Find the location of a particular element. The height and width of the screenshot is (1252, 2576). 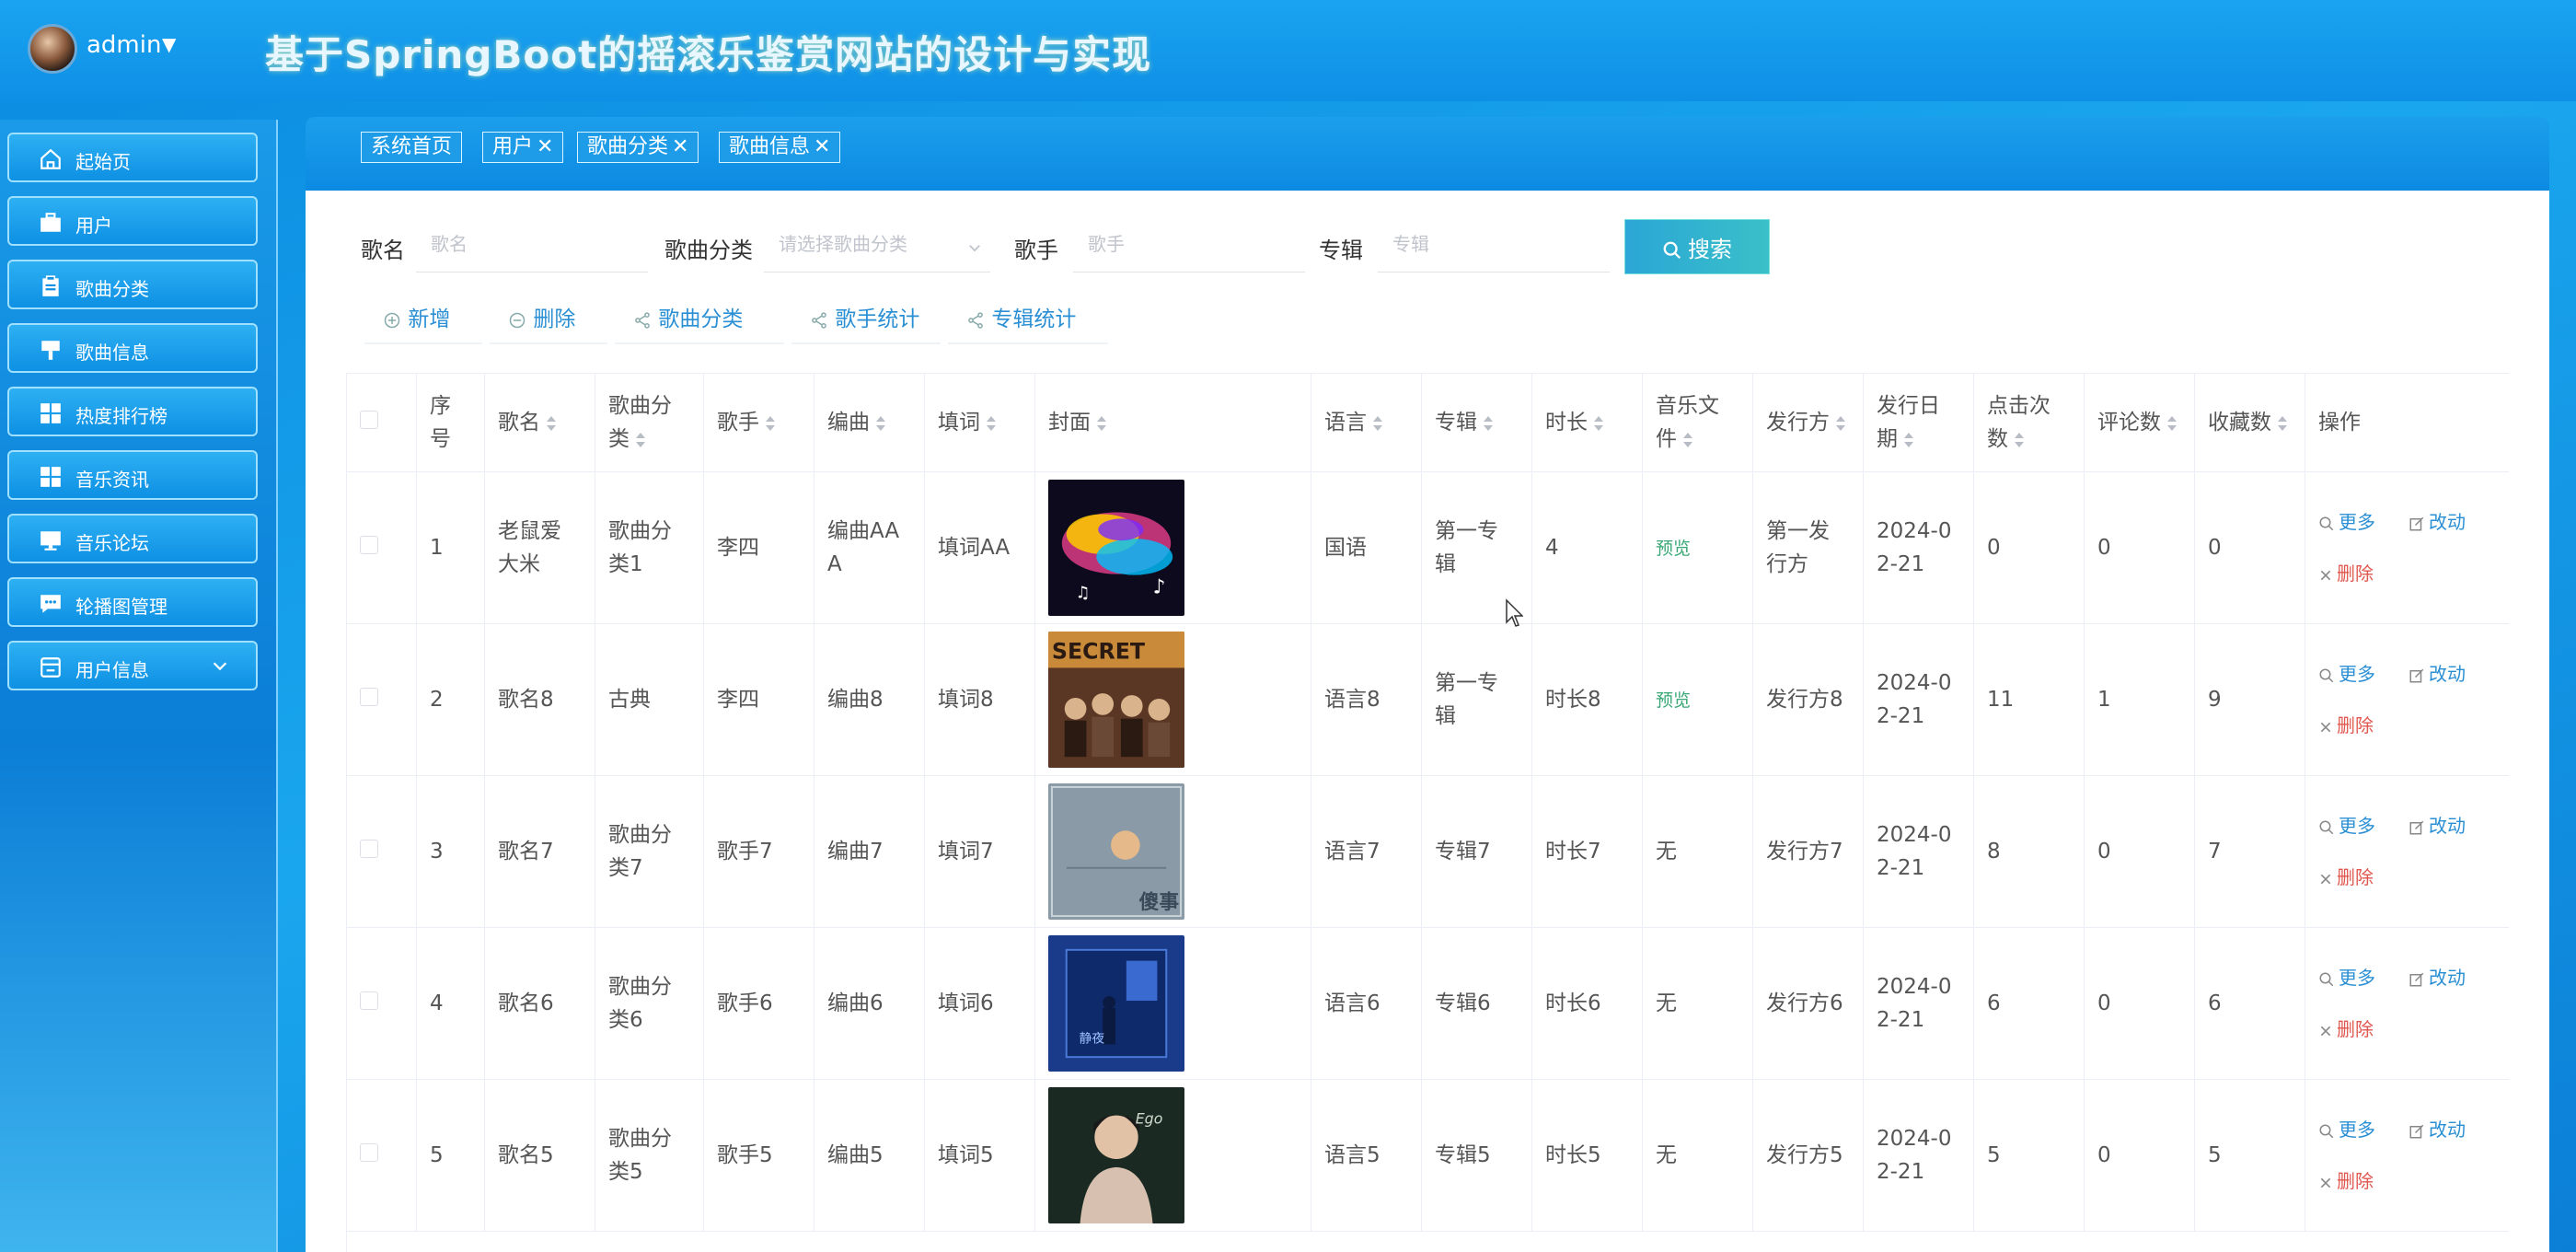

delete-button: 删除 is located at coordinates (549, 319).